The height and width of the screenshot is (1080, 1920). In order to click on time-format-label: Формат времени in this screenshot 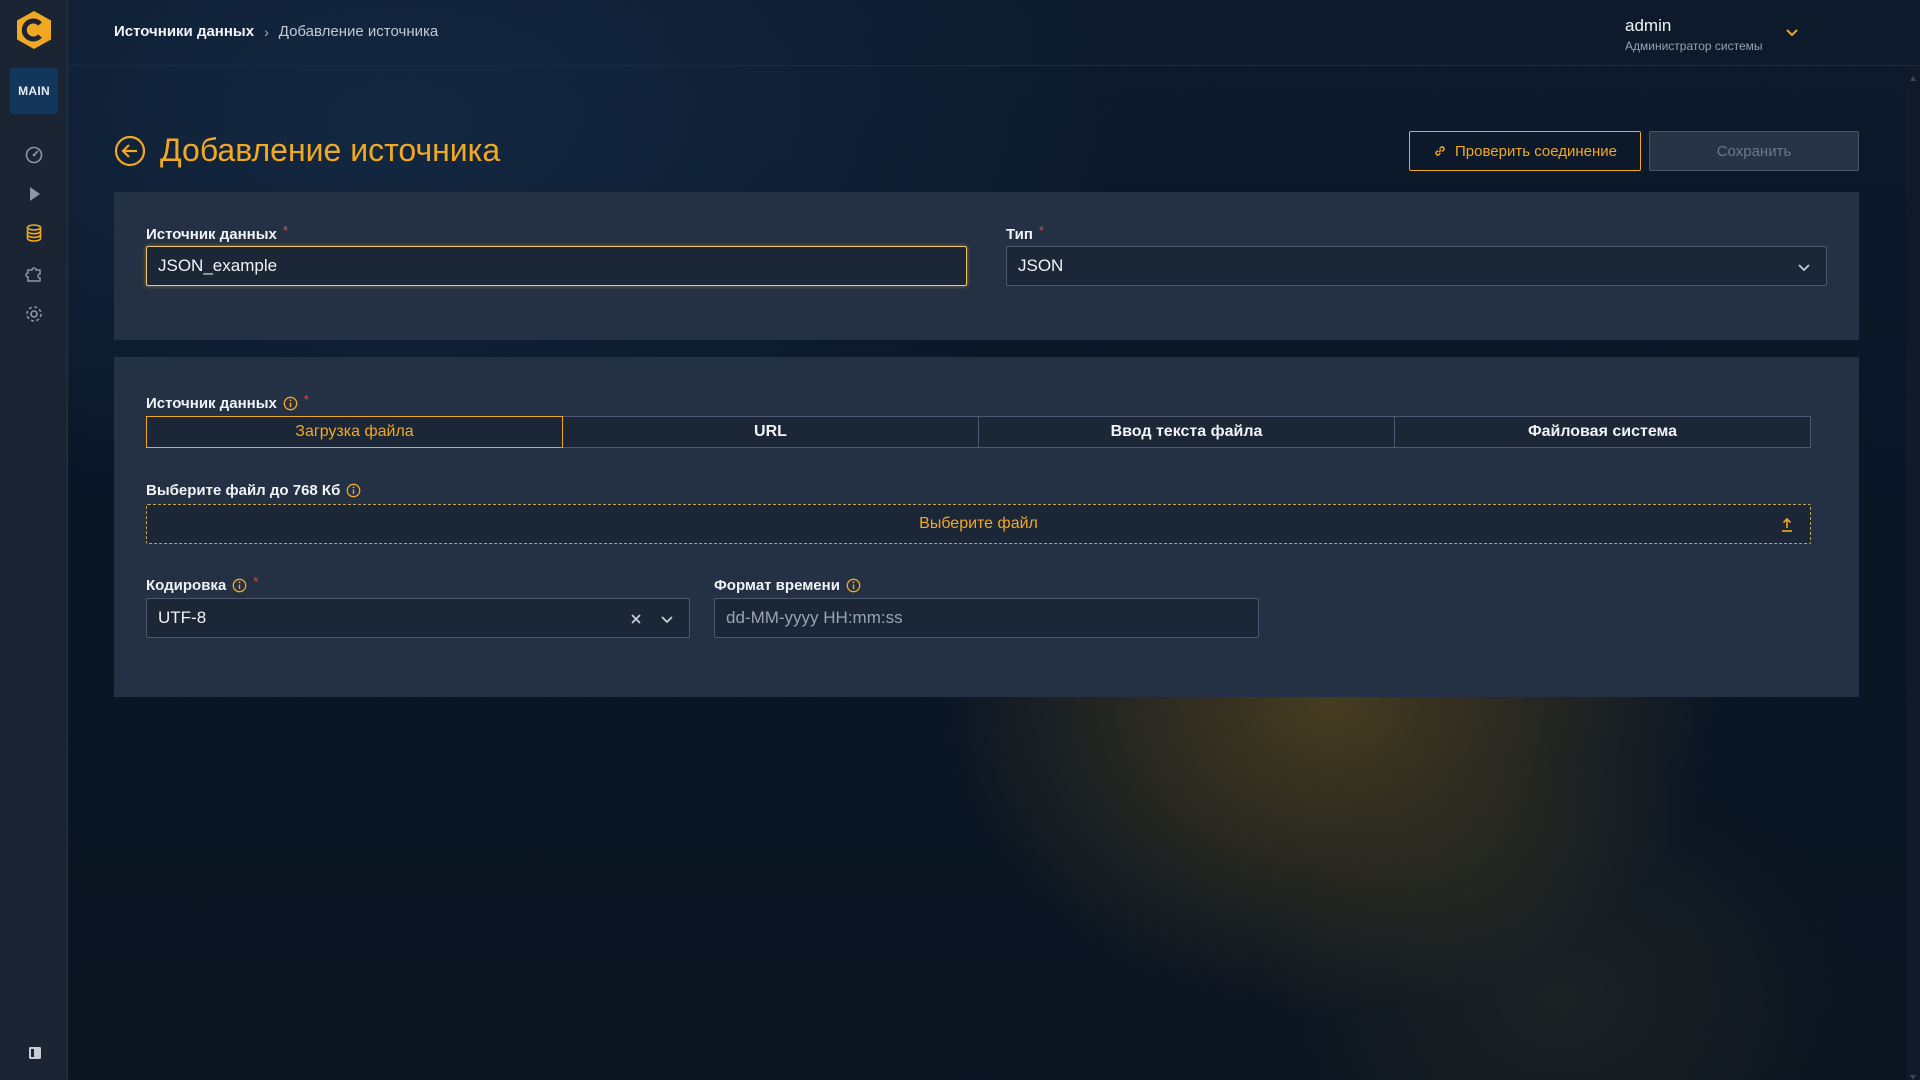, I will do `click(787, 585)`.